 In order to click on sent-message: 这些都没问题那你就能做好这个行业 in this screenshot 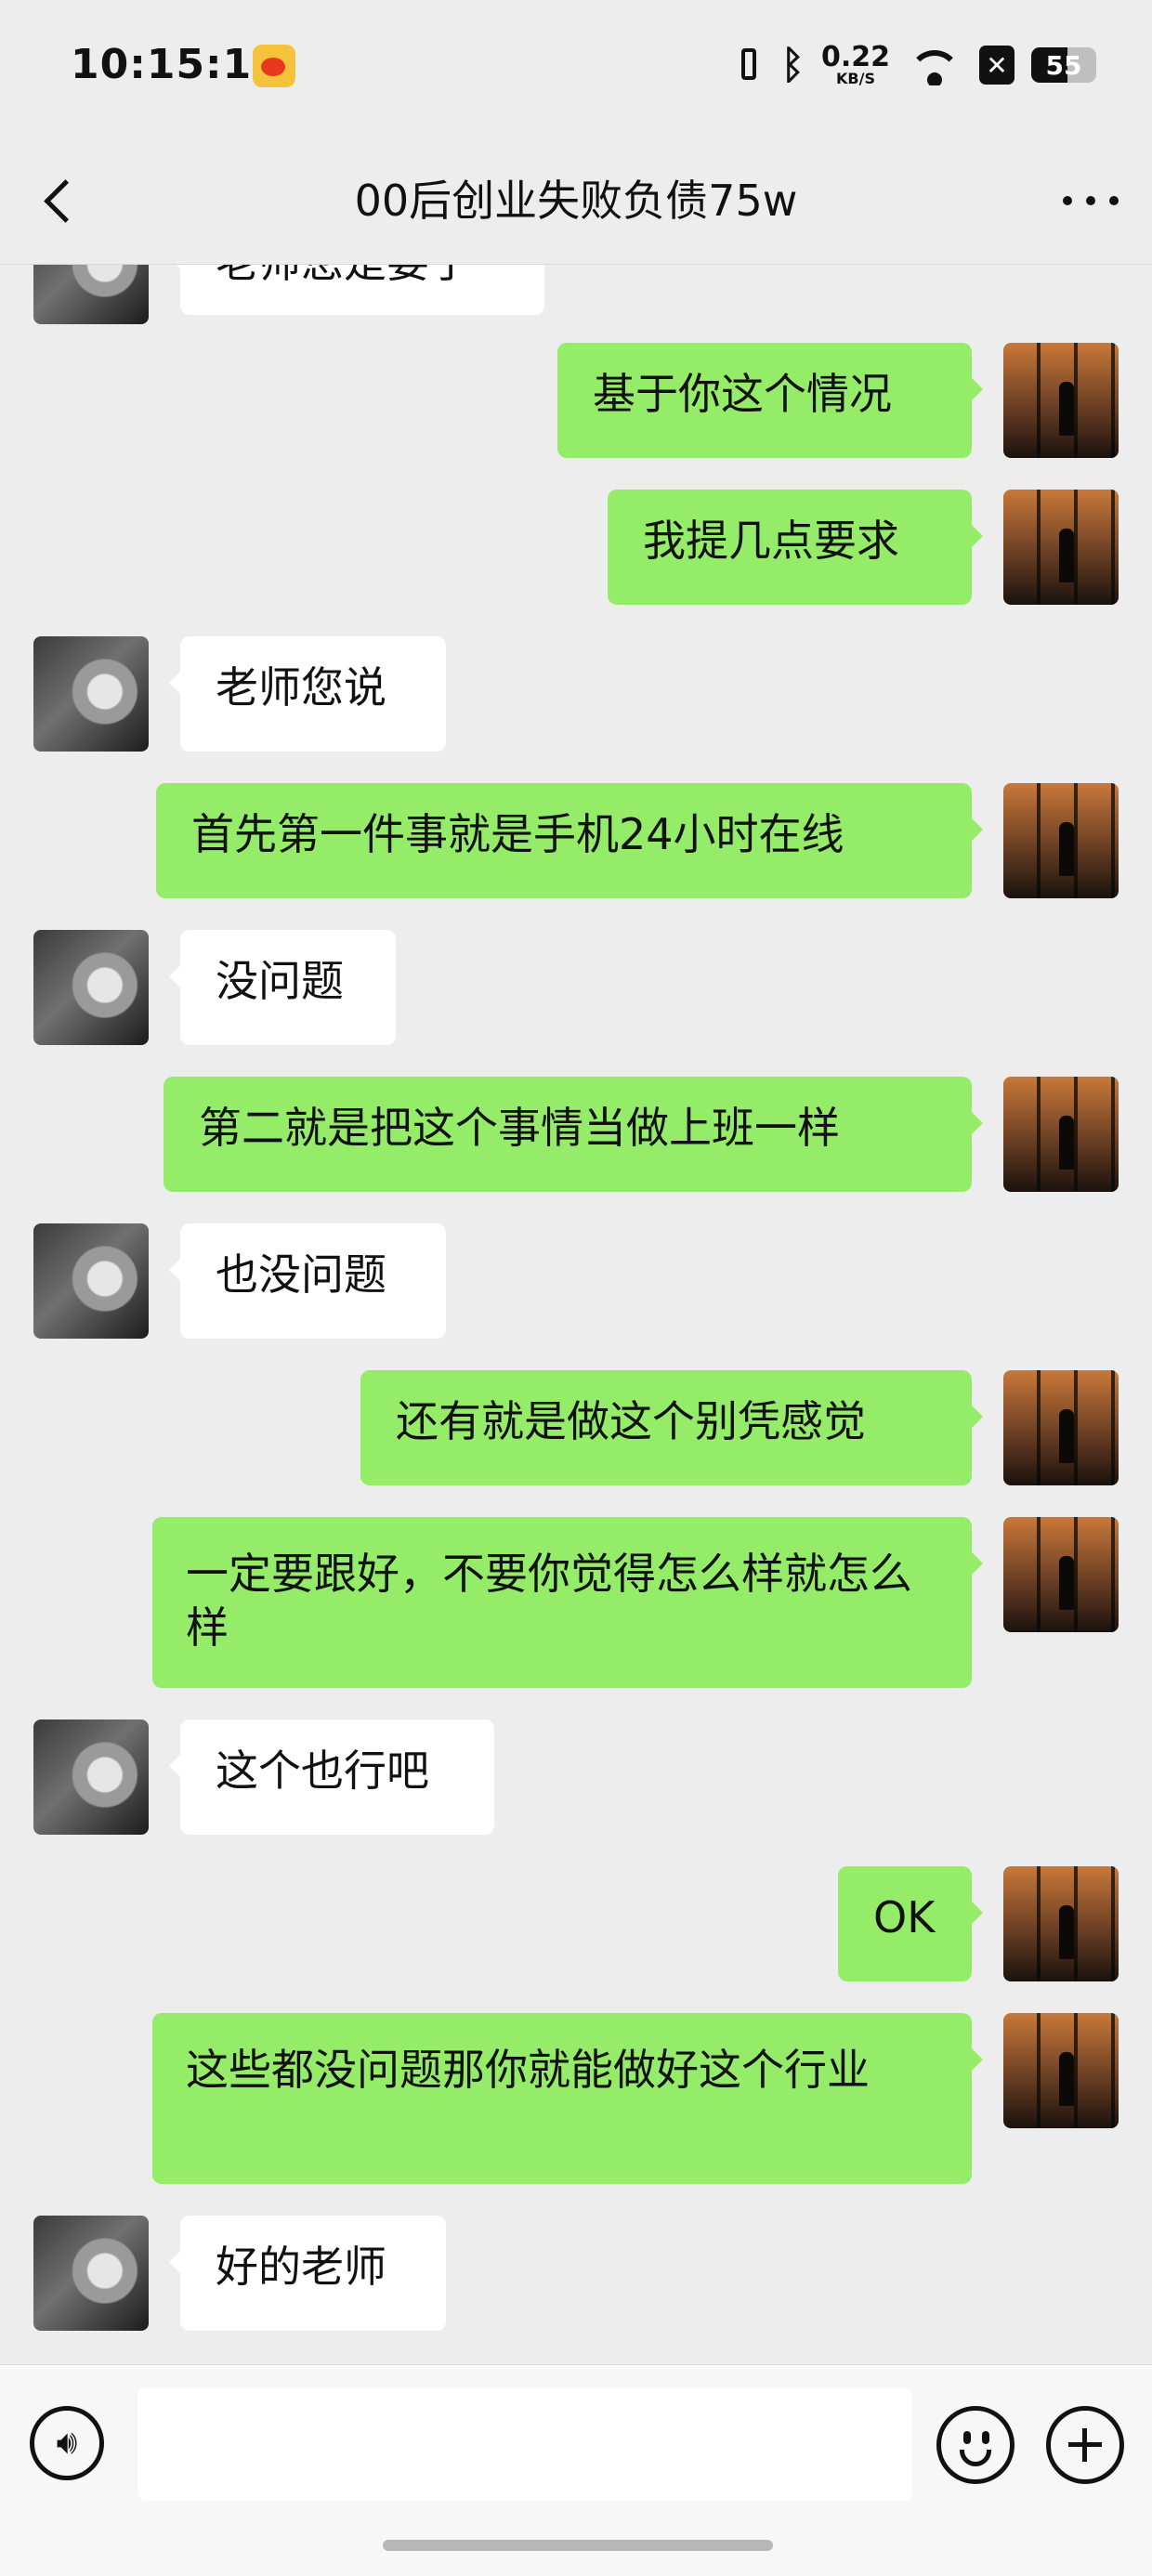, I will do `click(567, 2099)`.